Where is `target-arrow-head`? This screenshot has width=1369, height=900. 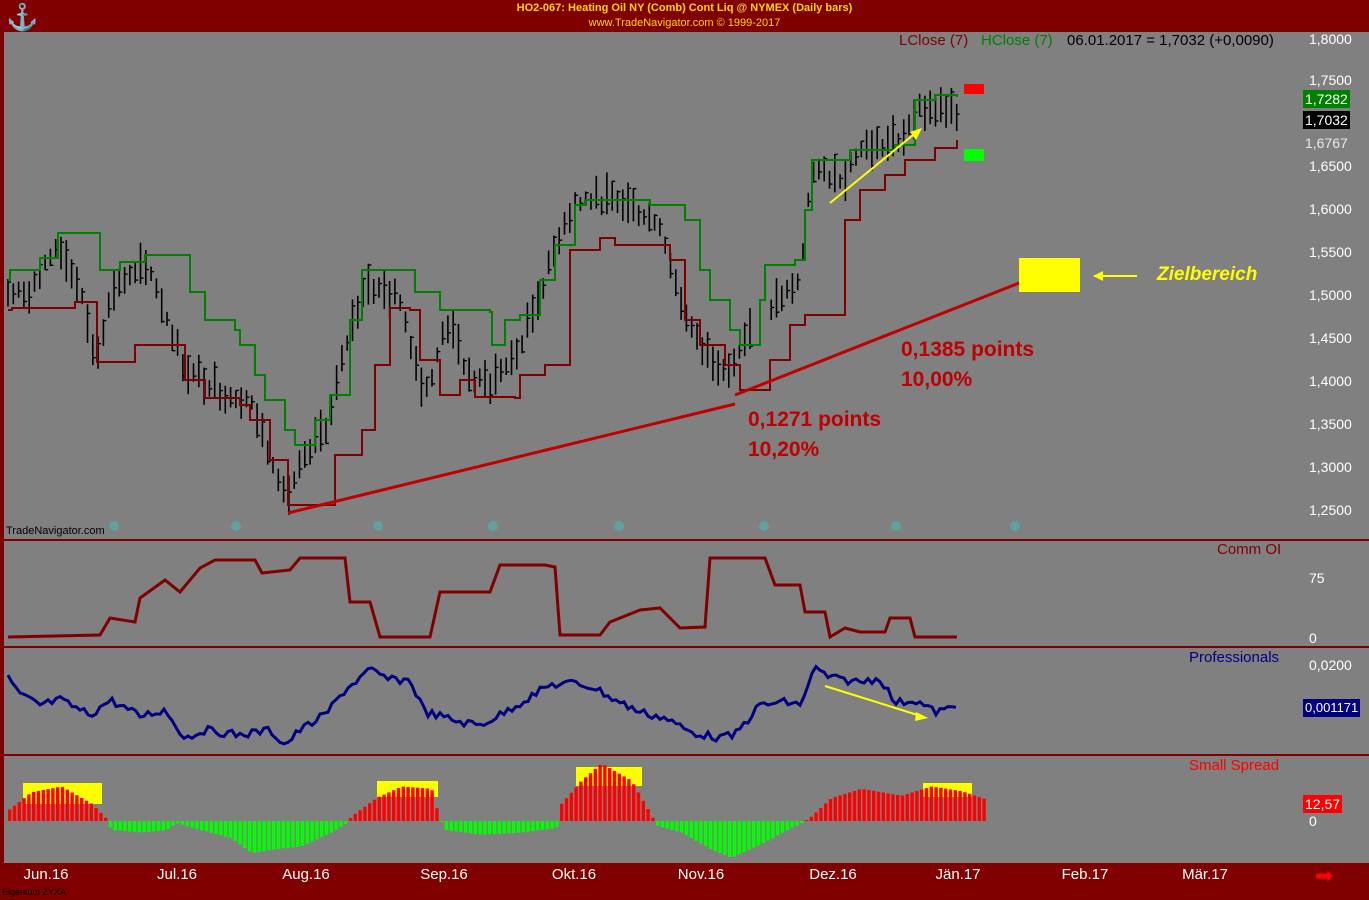
target-arrow-head is located at coordinates (1098, 276).